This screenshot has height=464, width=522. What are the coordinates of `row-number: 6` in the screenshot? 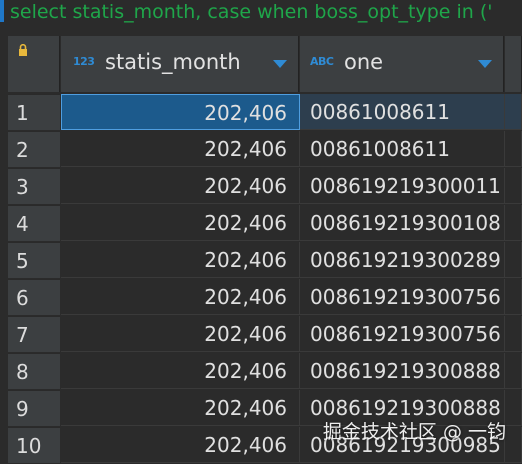 It's located at (34, 297).